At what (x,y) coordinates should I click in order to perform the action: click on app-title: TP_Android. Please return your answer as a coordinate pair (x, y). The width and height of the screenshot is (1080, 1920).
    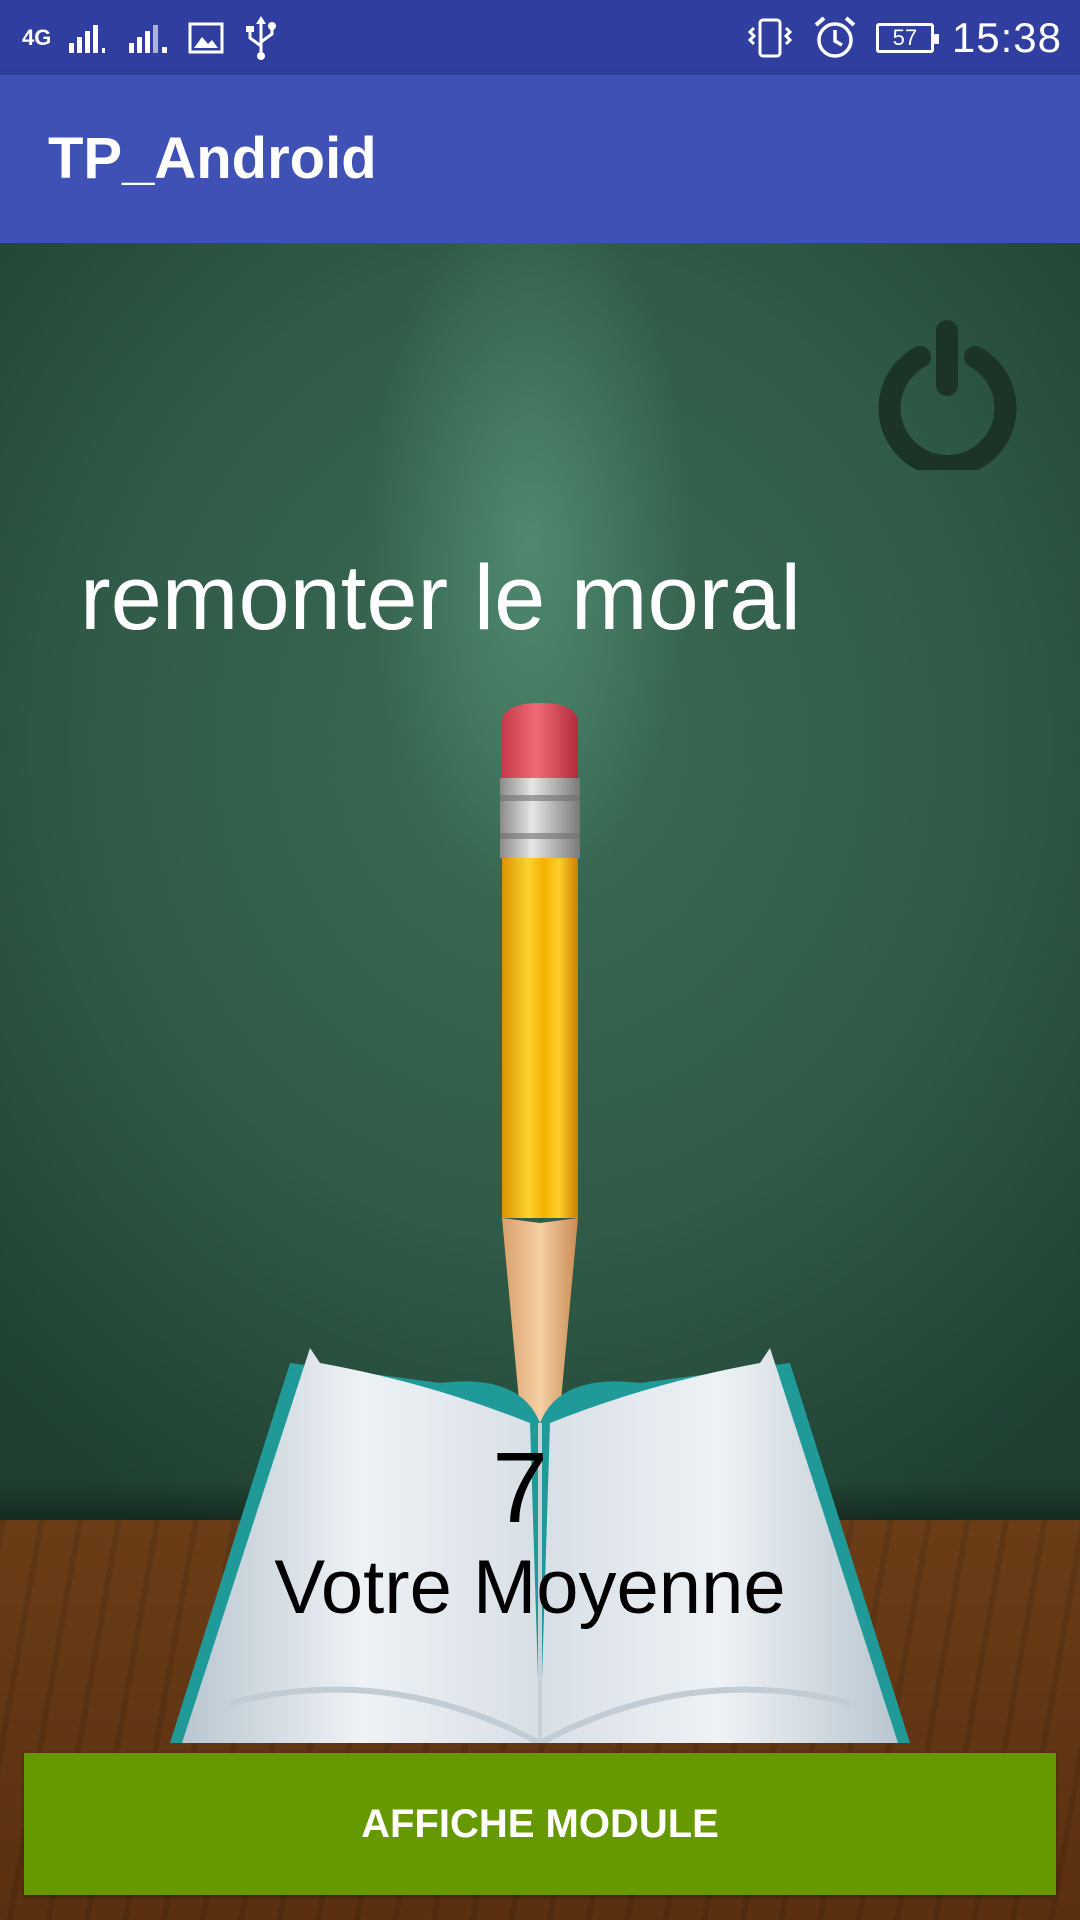
    Looking at the image, I should click on (212, 158).